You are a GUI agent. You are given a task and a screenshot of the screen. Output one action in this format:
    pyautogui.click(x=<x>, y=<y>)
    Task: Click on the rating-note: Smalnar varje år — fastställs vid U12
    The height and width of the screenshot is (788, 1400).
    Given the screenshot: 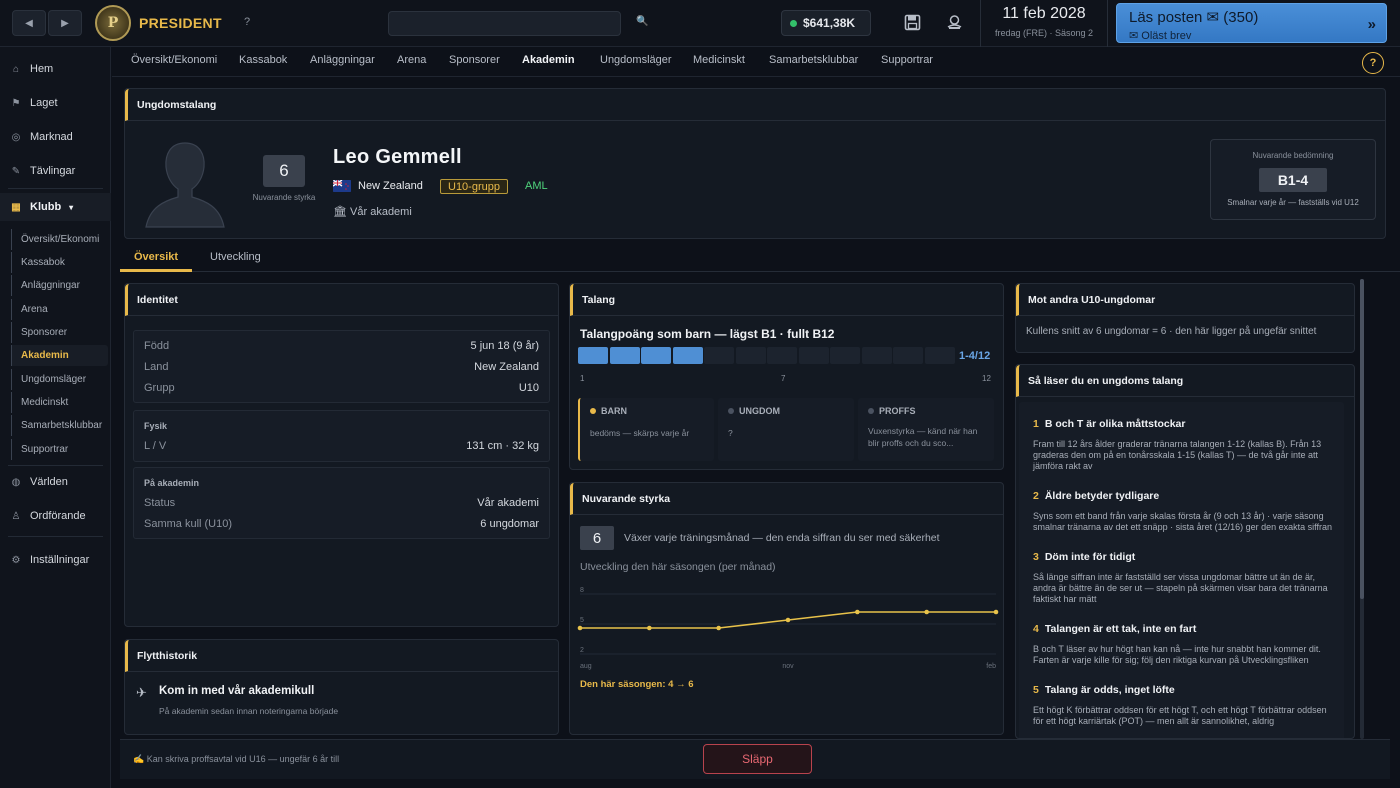 What is the action you would take?
    pyautogui.click(x=1293, y=202)
    